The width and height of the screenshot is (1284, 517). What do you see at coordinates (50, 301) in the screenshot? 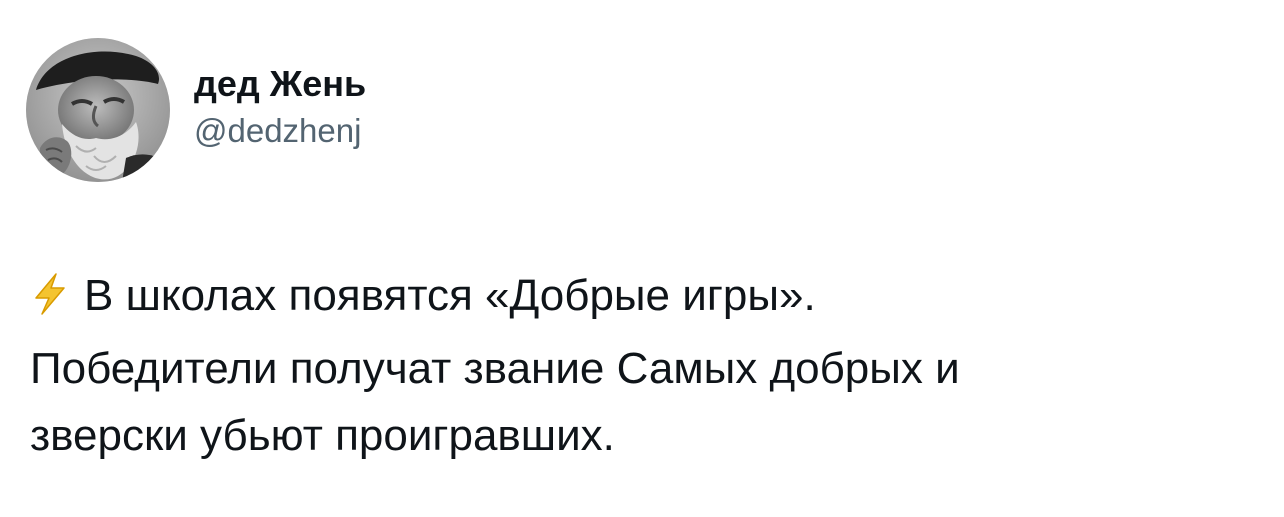
I see `lightning-bolt-icon` at bounding box center [50, 301].